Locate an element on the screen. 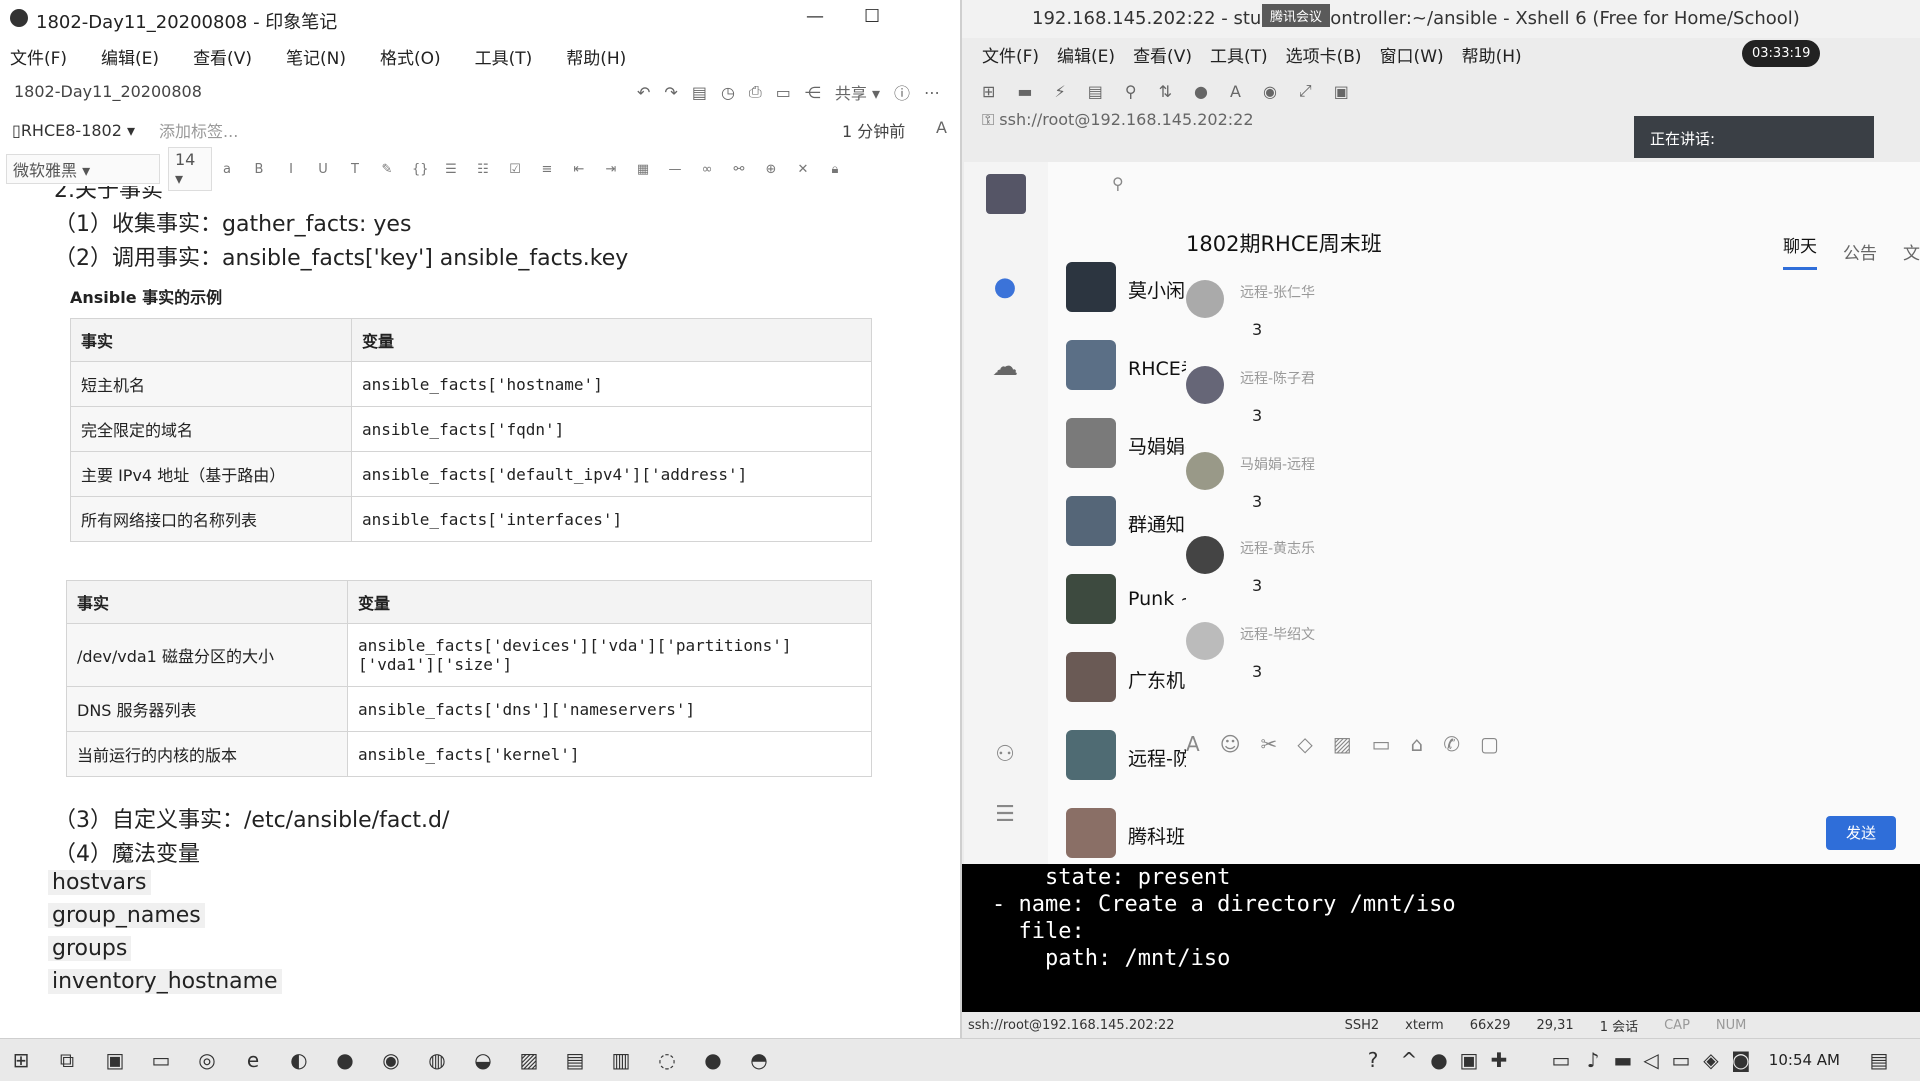  evernote-taskbar-icon: ● is located at coordinates (713, 1060).